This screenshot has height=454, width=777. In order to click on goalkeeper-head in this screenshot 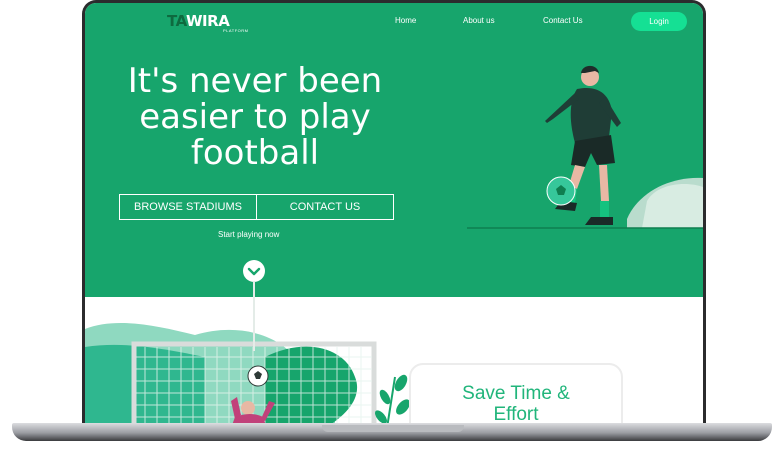, I will do `click(248, 408)`.